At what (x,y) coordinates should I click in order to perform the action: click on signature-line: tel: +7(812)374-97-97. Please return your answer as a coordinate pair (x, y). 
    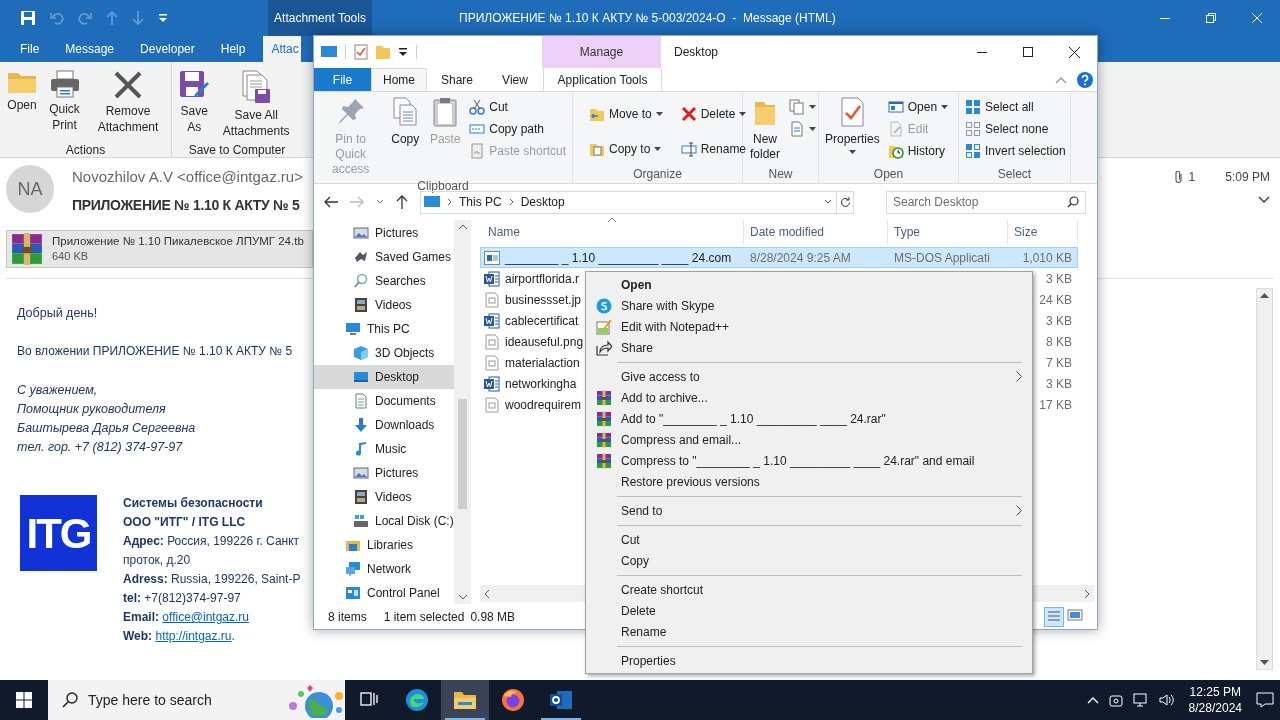
    Looking at the image, I should click on (182, 598).